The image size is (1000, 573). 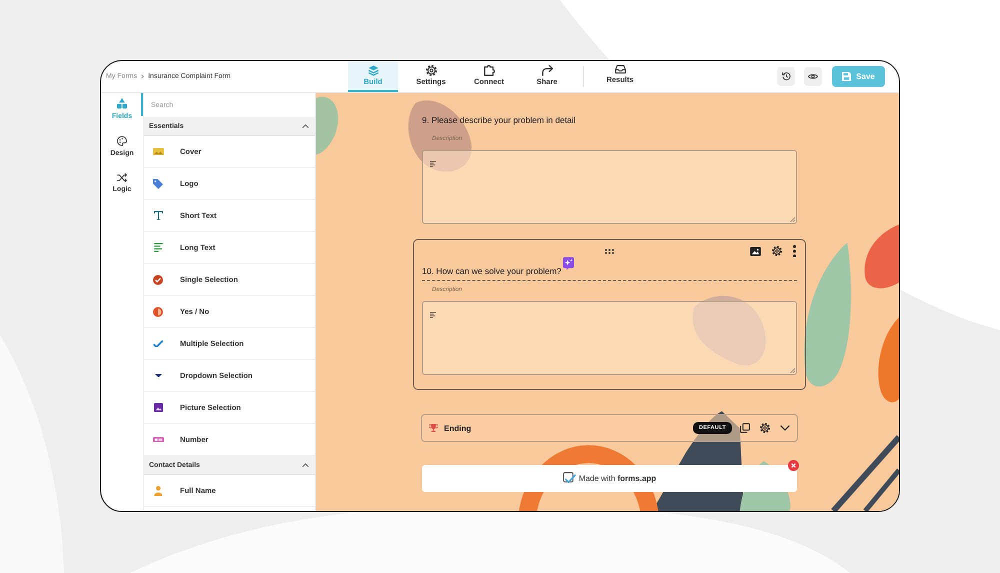 I want to click on shapes-icon, so click(x=122, y=103).